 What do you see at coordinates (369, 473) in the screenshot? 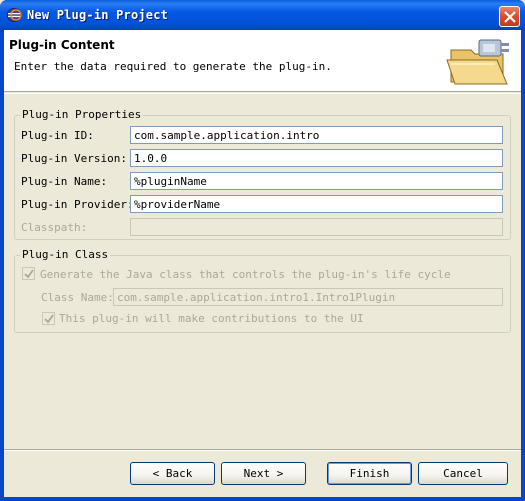
I see `finish-button: Finish` at bounding box center [369, 473].